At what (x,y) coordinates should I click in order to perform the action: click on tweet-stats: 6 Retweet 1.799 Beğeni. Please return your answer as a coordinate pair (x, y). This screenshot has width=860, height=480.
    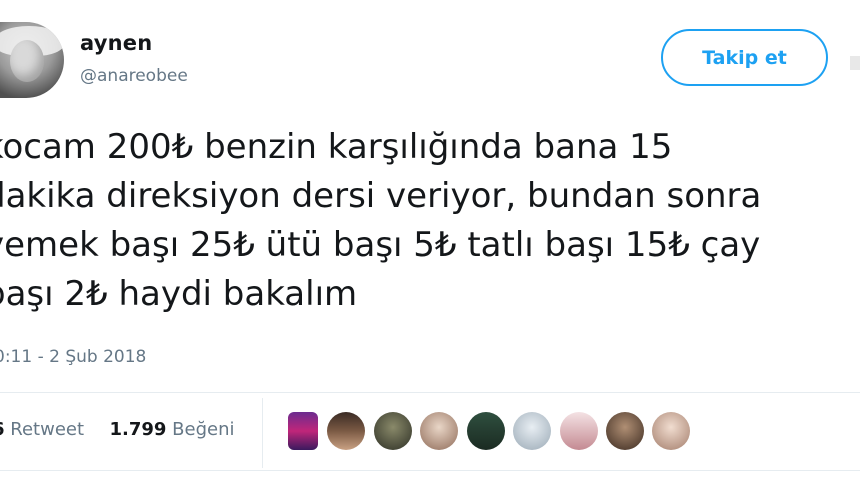
    Looking at the image, I should click on (117, 429).